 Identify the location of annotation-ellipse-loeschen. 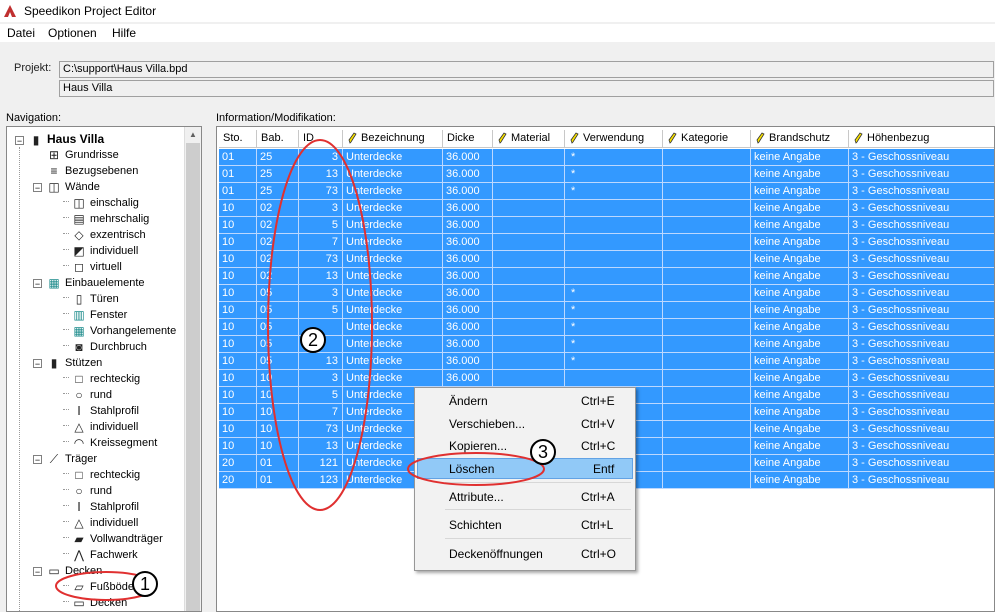
(476, 469).